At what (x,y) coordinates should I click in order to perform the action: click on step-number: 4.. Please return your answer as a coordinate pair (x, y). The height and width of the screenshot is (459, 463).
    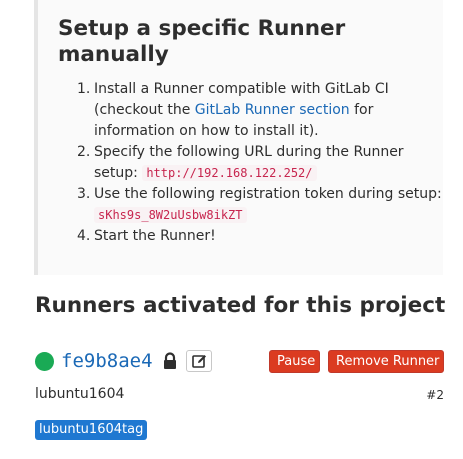
    Looking at the image, I should click on (84, 236).